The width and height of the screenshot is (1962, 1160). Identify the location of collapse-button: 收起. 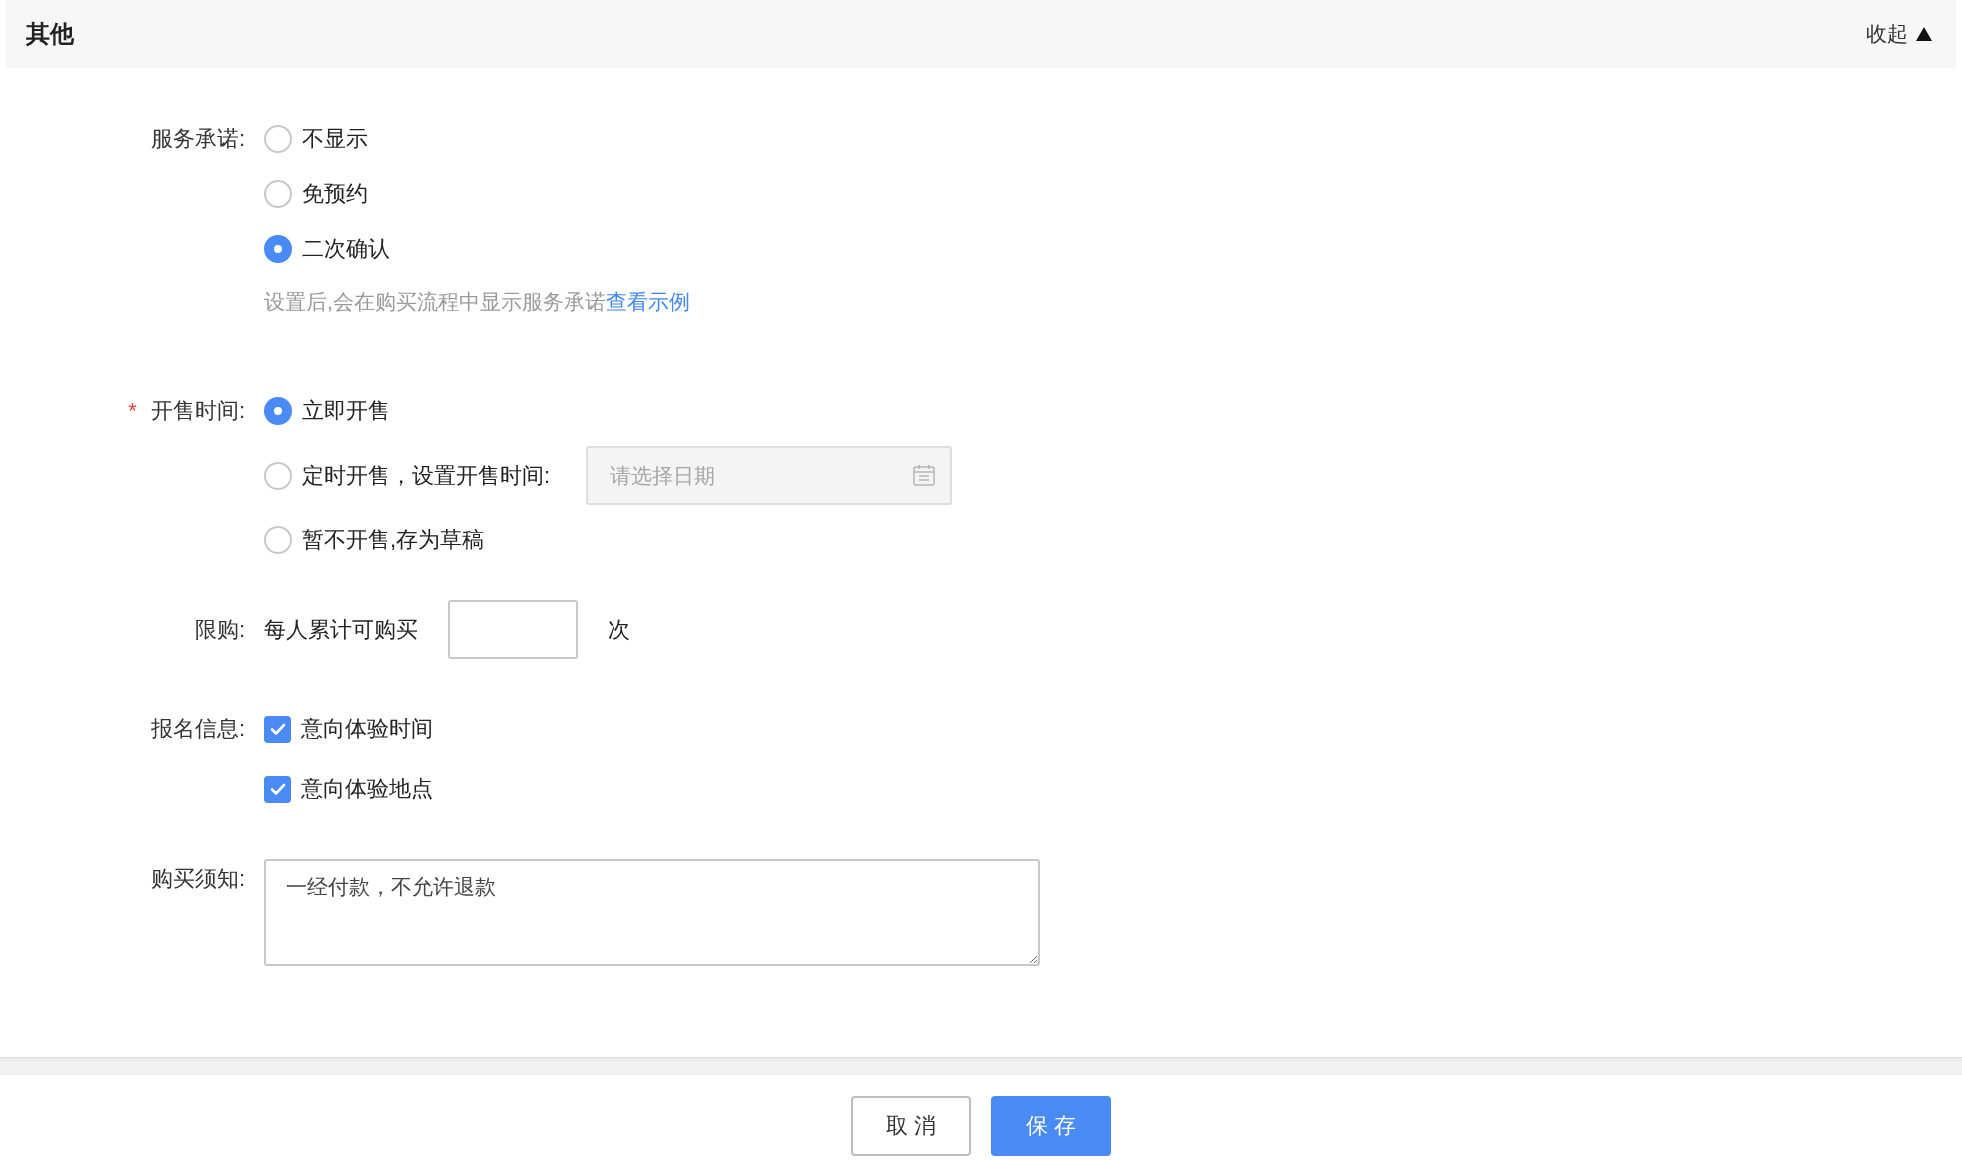
(1899, 34).